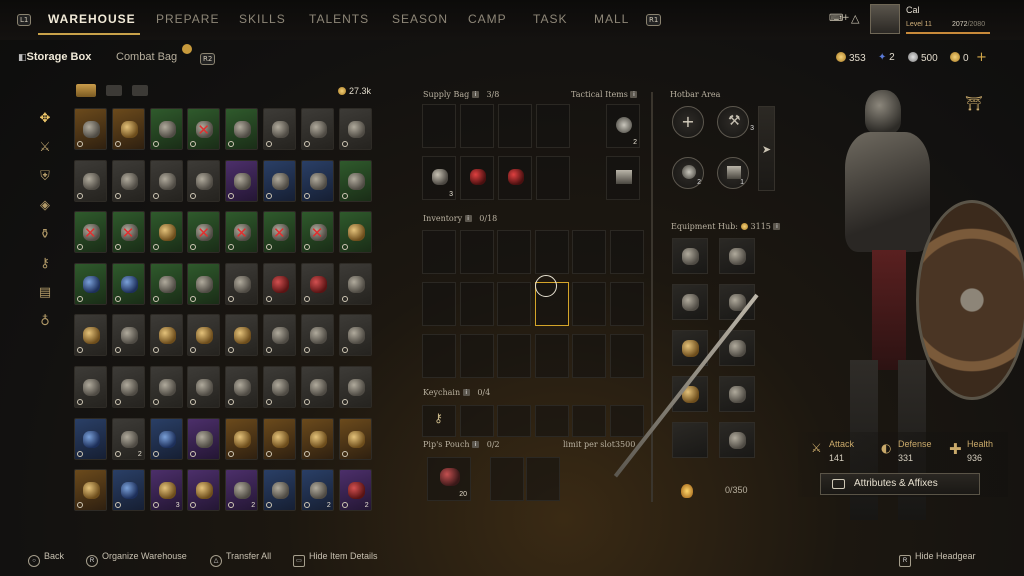 The width and height of the screenshot is (1024, 576). I want to click on hide-headgear-hint: R Hide Headgear, so click(937, 559).